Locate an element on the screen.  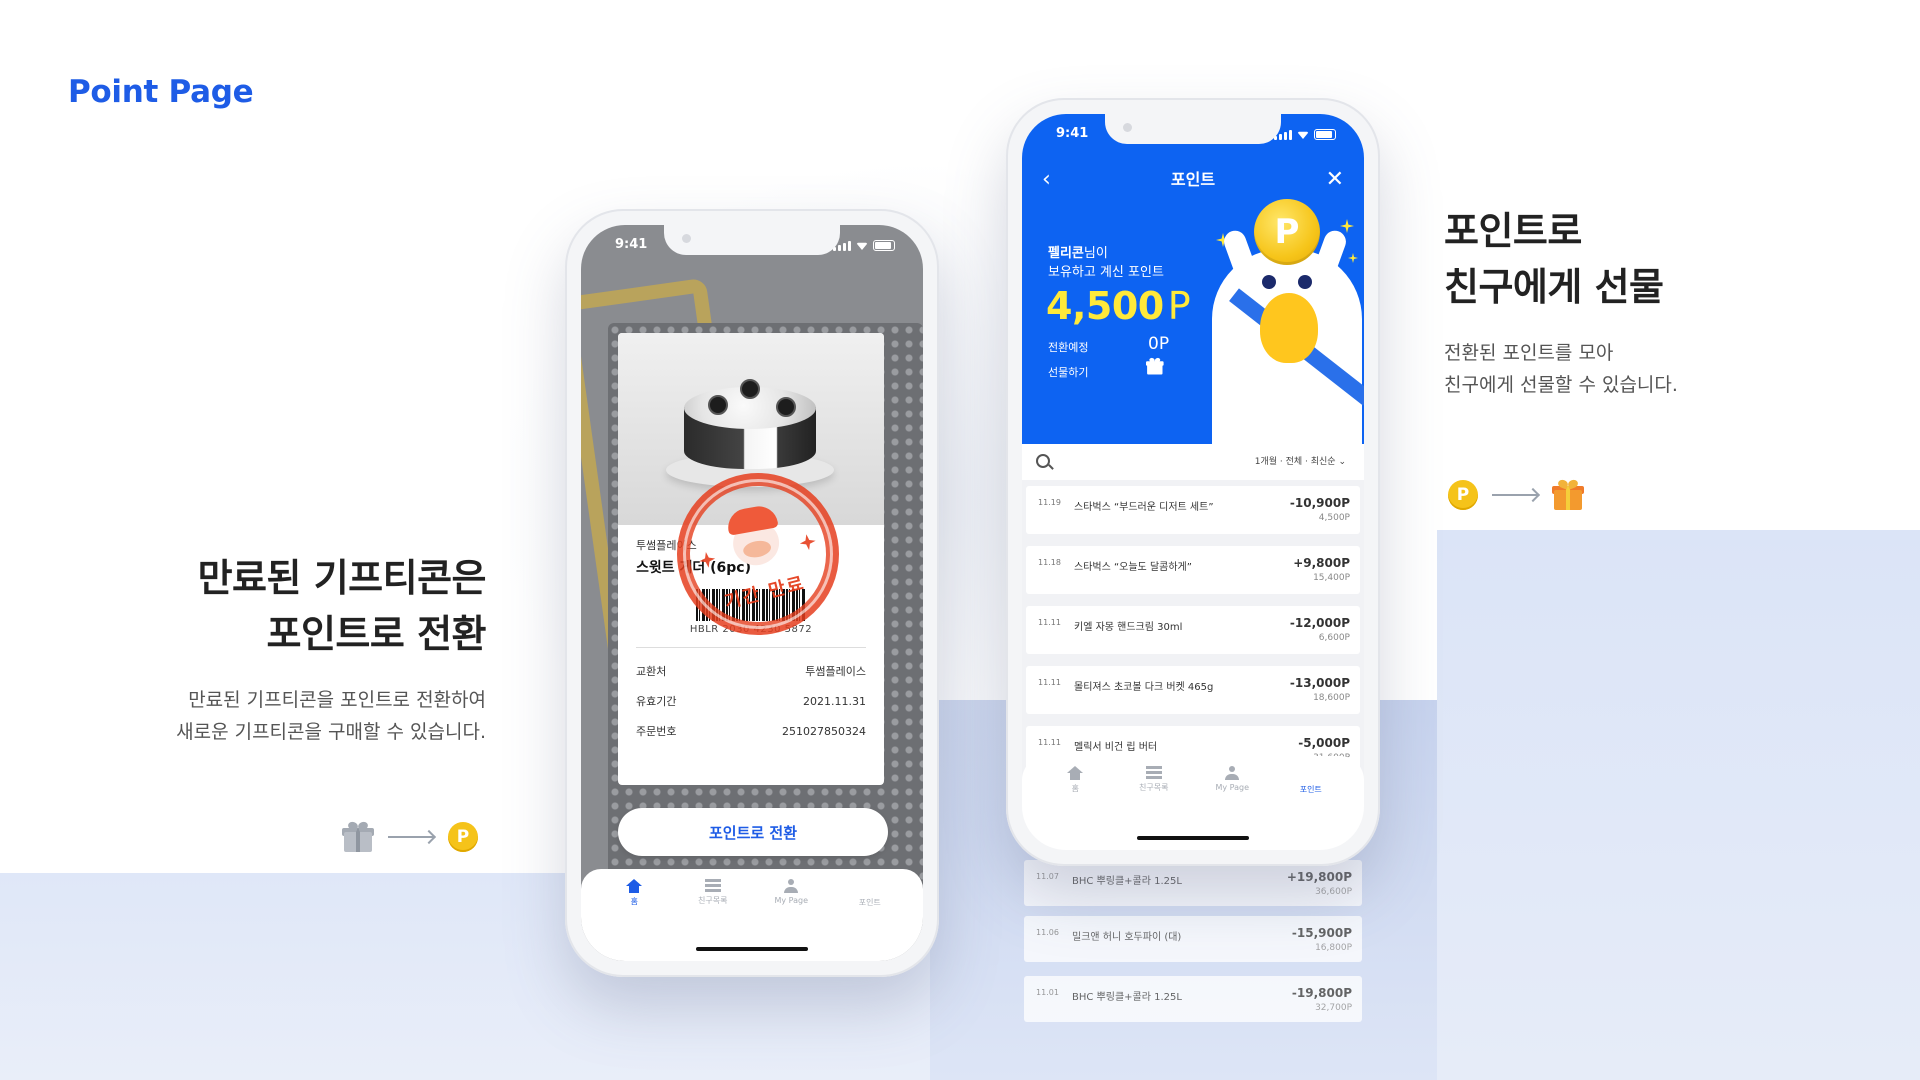
transaction-name: 스타벅스 “오늘도 달콤하게” is located at coordinates (1133, 567).